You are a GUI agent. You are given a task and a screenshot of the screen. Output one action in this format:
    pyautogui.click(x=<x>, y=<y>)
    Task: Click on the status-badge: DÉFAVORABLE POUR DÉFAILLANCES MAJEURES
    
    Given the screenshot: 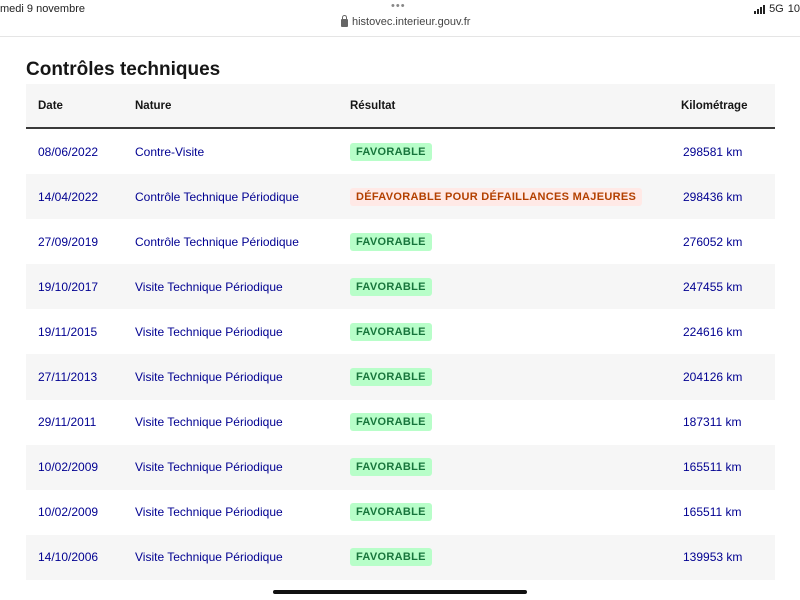 What is the action you would take?
    pyautogui.click(x=496, y=196)
    